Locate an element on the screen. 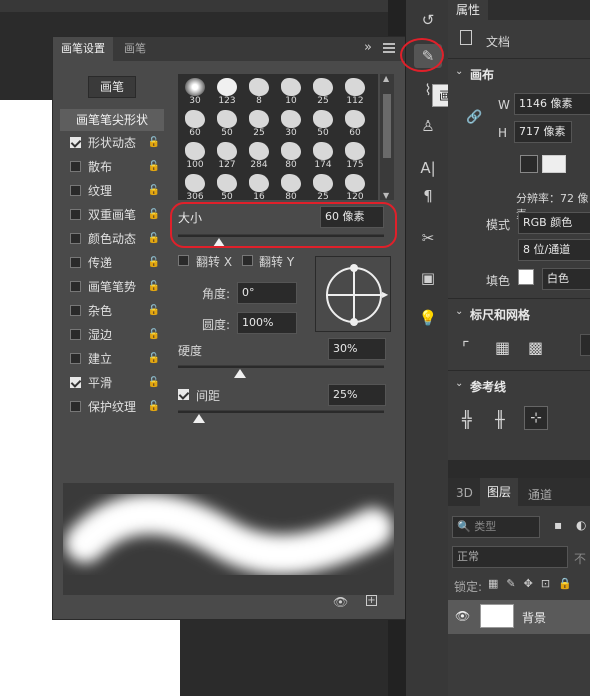  hardness-input: 30% is located at coordinates (357, 349).